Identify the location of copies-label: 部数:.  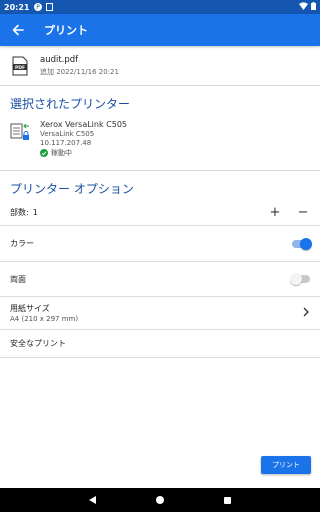
(19, 212).